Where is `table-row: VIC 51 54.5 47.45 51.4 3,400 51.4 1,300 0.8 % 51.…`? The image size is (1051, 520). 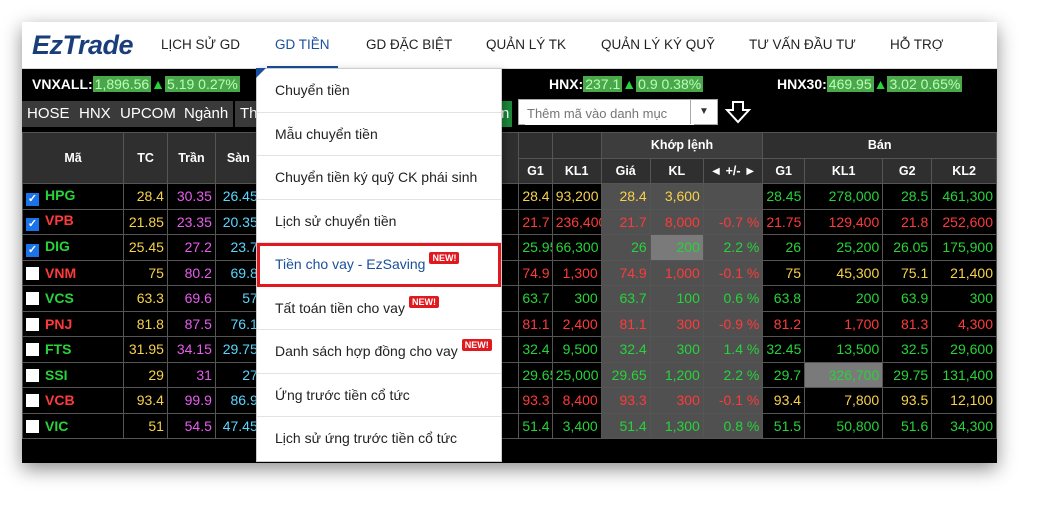
table-row: VIC 51 54.5 47.45 51.4 3,400 51.4 1,300 0.8 % 51.… is located at coordinates (509, 425).